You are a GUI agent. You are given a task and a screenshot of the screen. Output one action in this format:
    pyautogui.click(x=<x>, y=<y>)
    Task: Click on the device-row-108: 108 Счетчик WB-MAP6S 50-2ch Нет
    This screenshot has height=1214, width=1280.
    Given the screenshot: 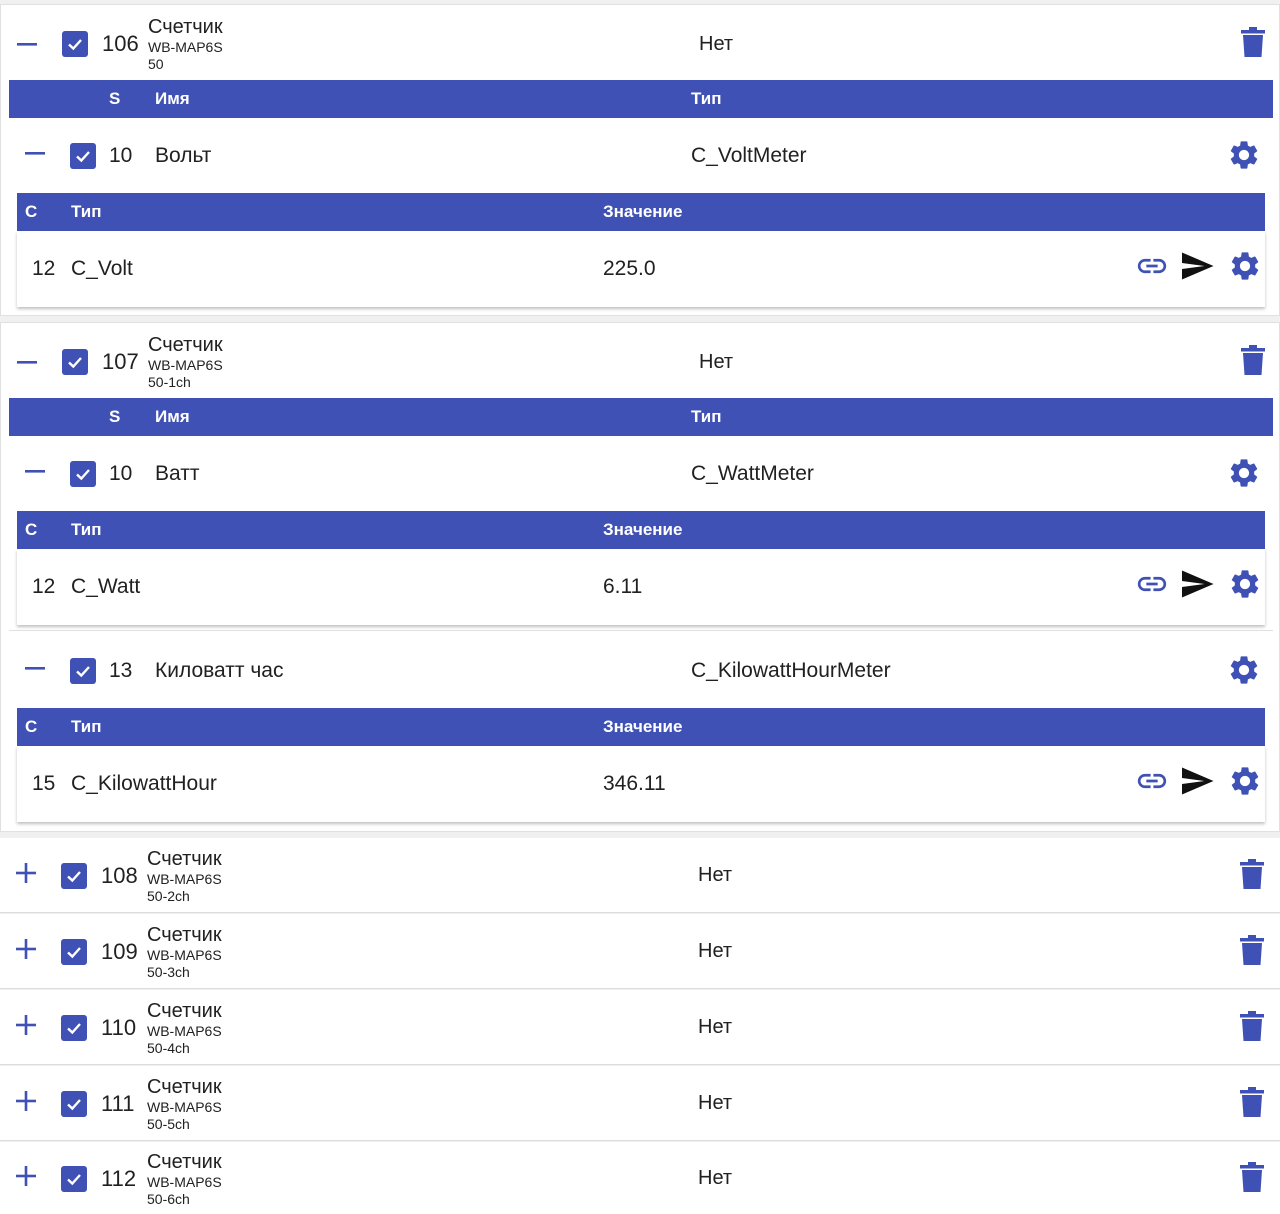 What is the action you would take?
    pyautogui.click(x=640, y=875)
    